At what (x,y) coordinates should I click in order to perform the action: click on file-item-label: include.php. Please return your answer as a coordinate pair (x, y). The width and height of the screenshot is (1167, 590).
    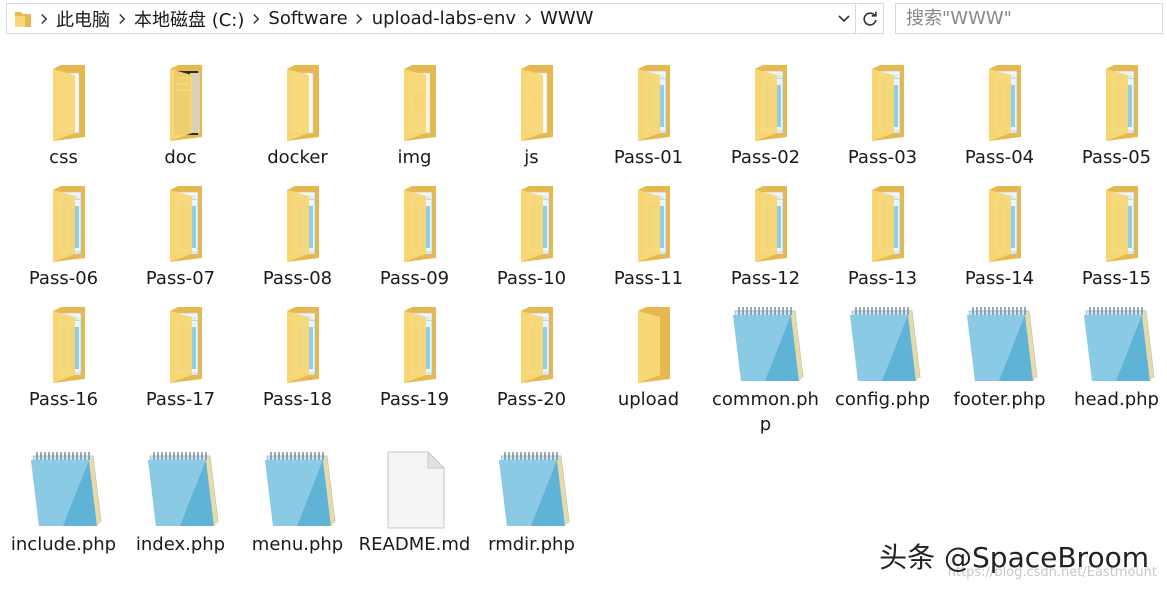
    Looking at the image, I should click on (63, 544).